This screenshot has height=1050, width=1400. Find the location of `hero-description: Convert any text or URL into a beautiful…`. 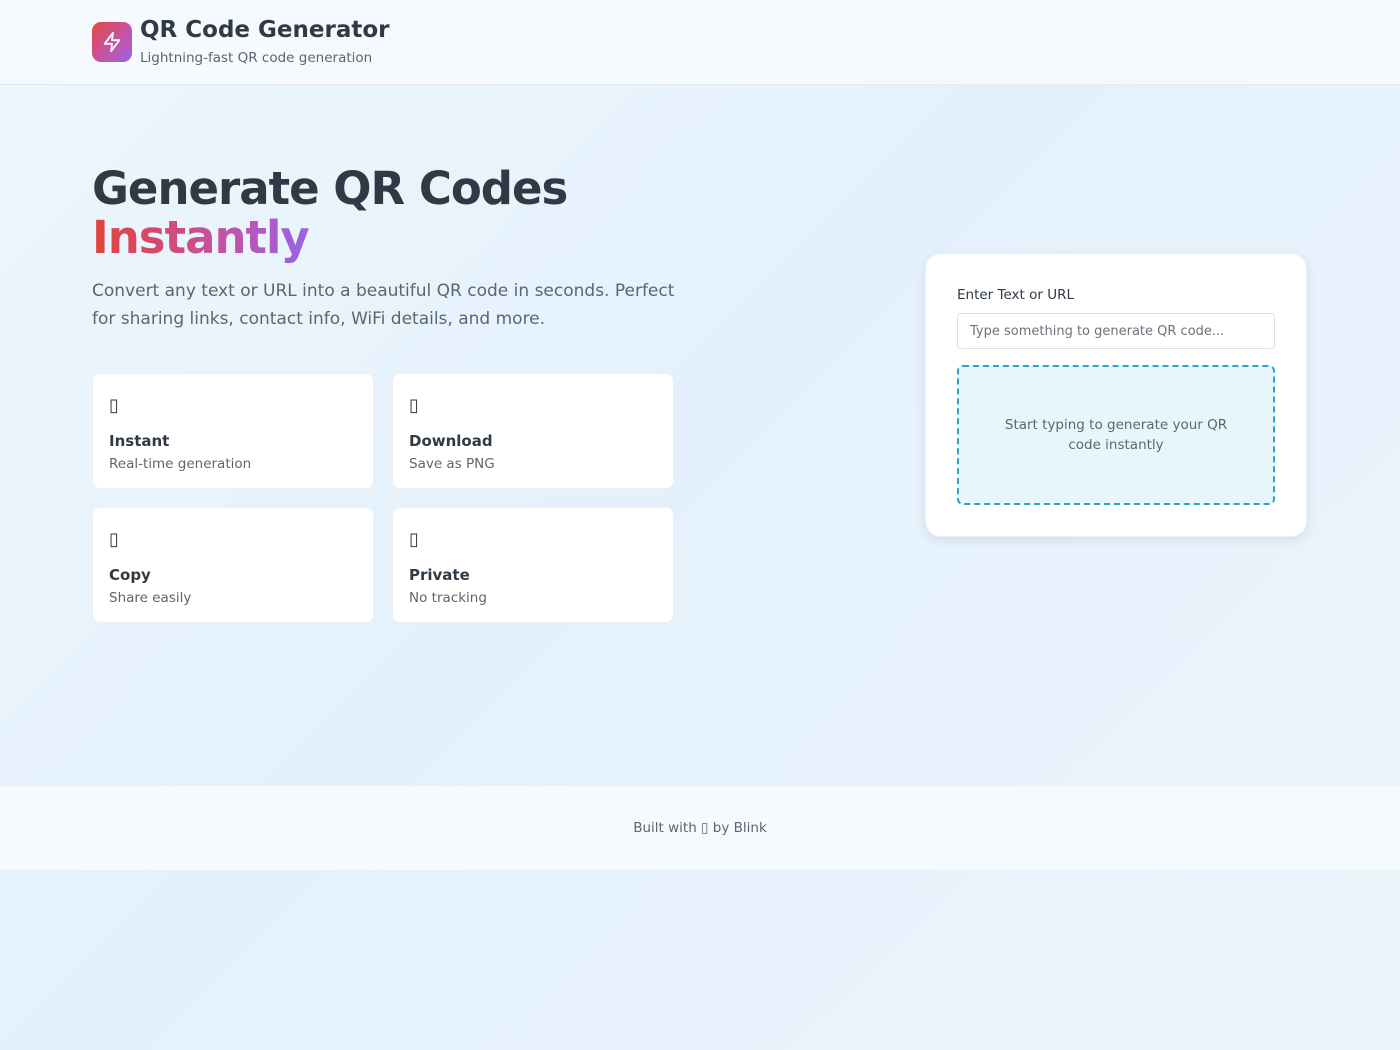

hero-description: Convert any text or URL into a beautiful… is located at coordinates (383, 305).